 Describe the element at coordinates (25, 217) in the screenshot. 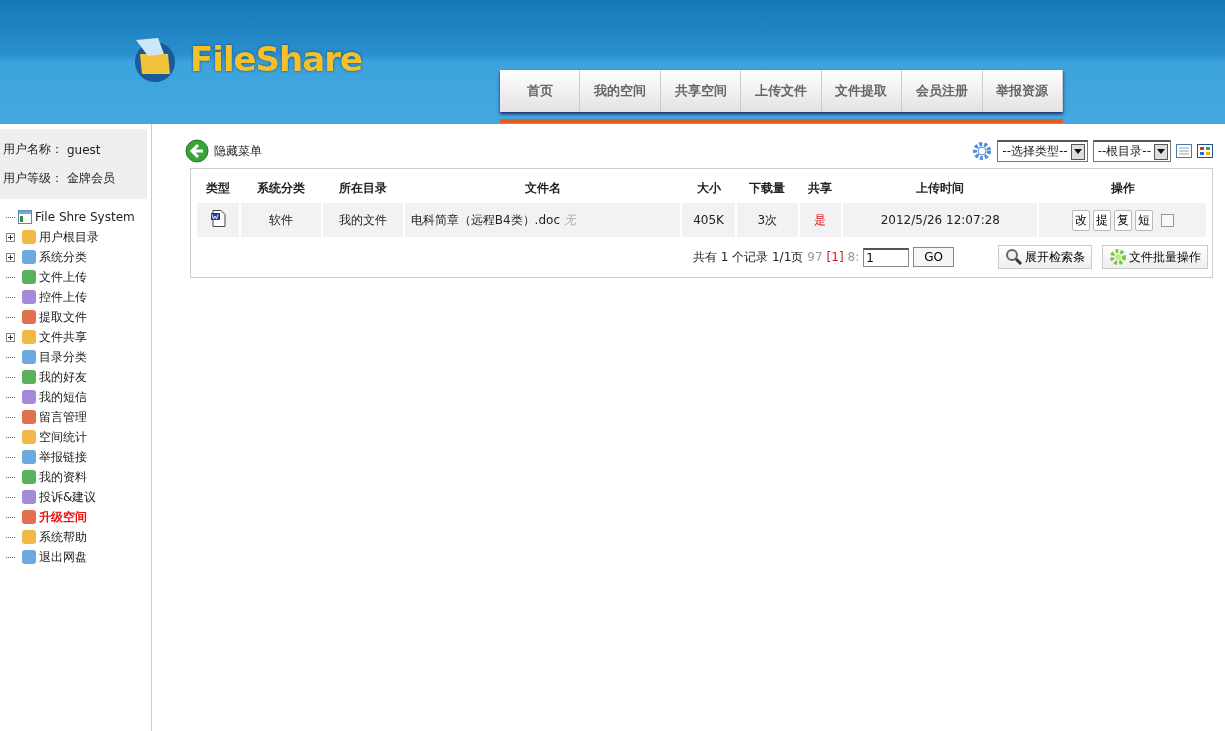

I see `window-icon` at that location.